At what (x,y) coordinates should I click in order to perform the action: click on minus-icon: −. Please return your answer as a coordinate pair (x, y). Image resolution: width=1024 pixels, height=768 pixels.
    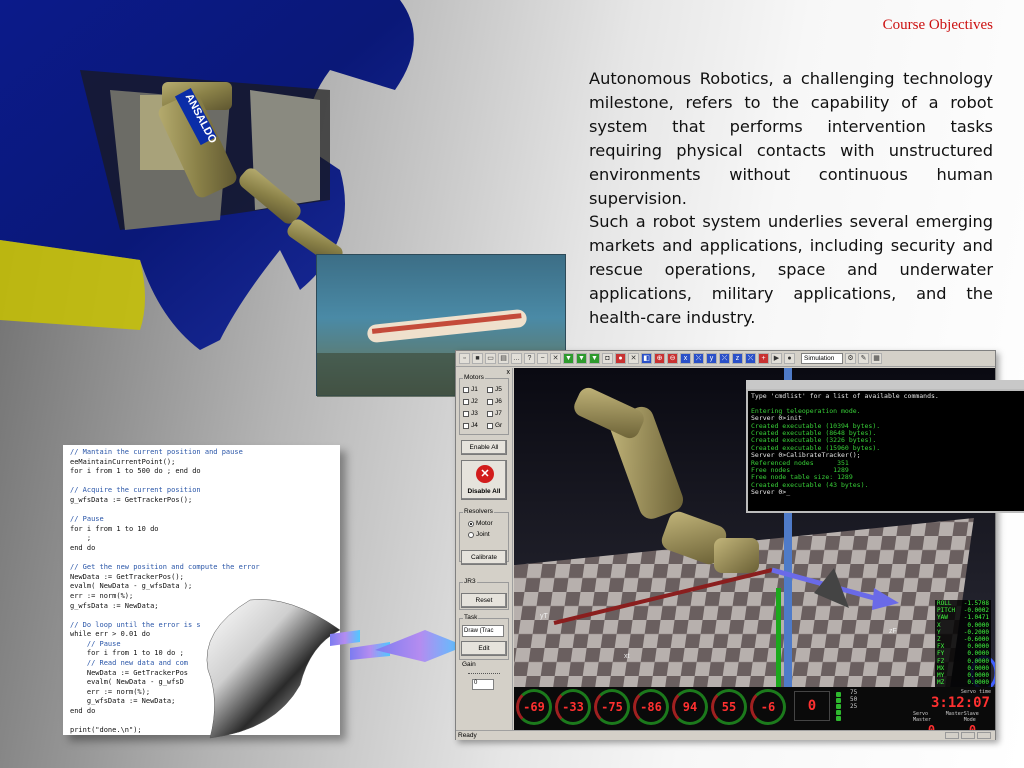
    Looking at the image, I should click on (542, 358).